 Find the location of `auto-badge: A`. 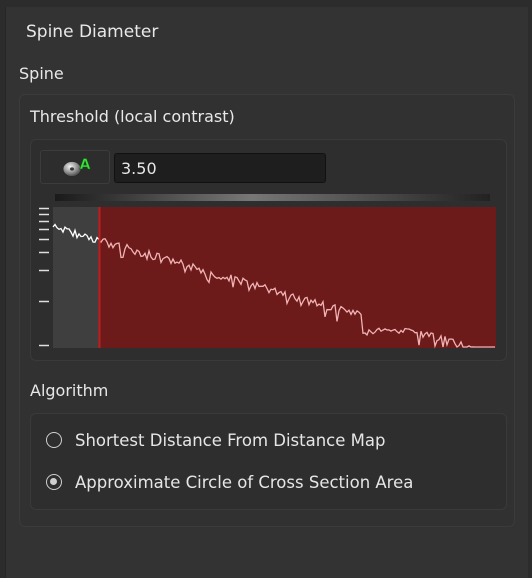

auto-badge: A is located at coordinates (85, 165).